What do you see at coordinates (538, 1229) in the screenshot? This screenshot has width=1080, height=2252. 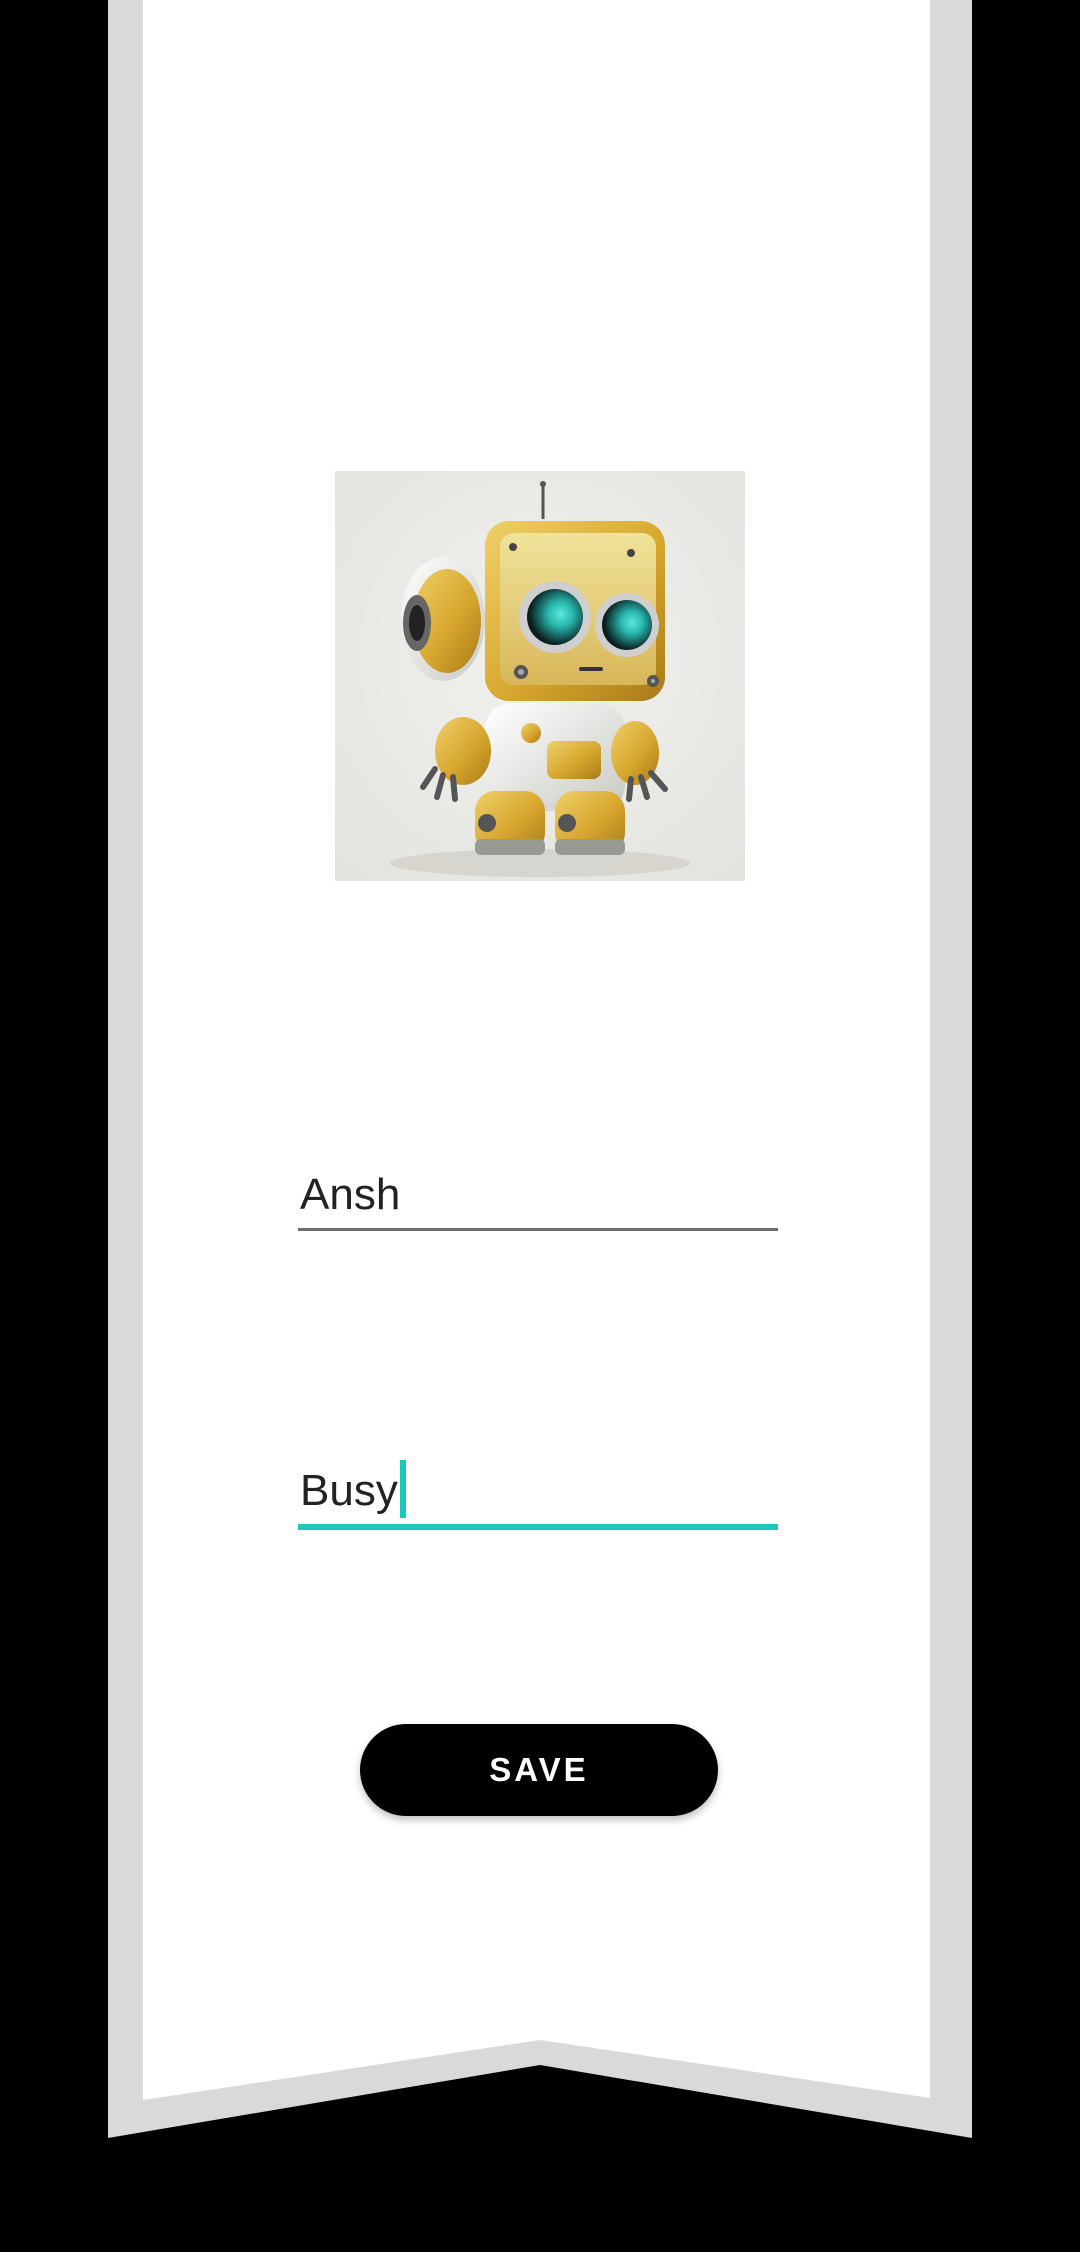 I see `name-underline` at bounding box center [538, 1229].